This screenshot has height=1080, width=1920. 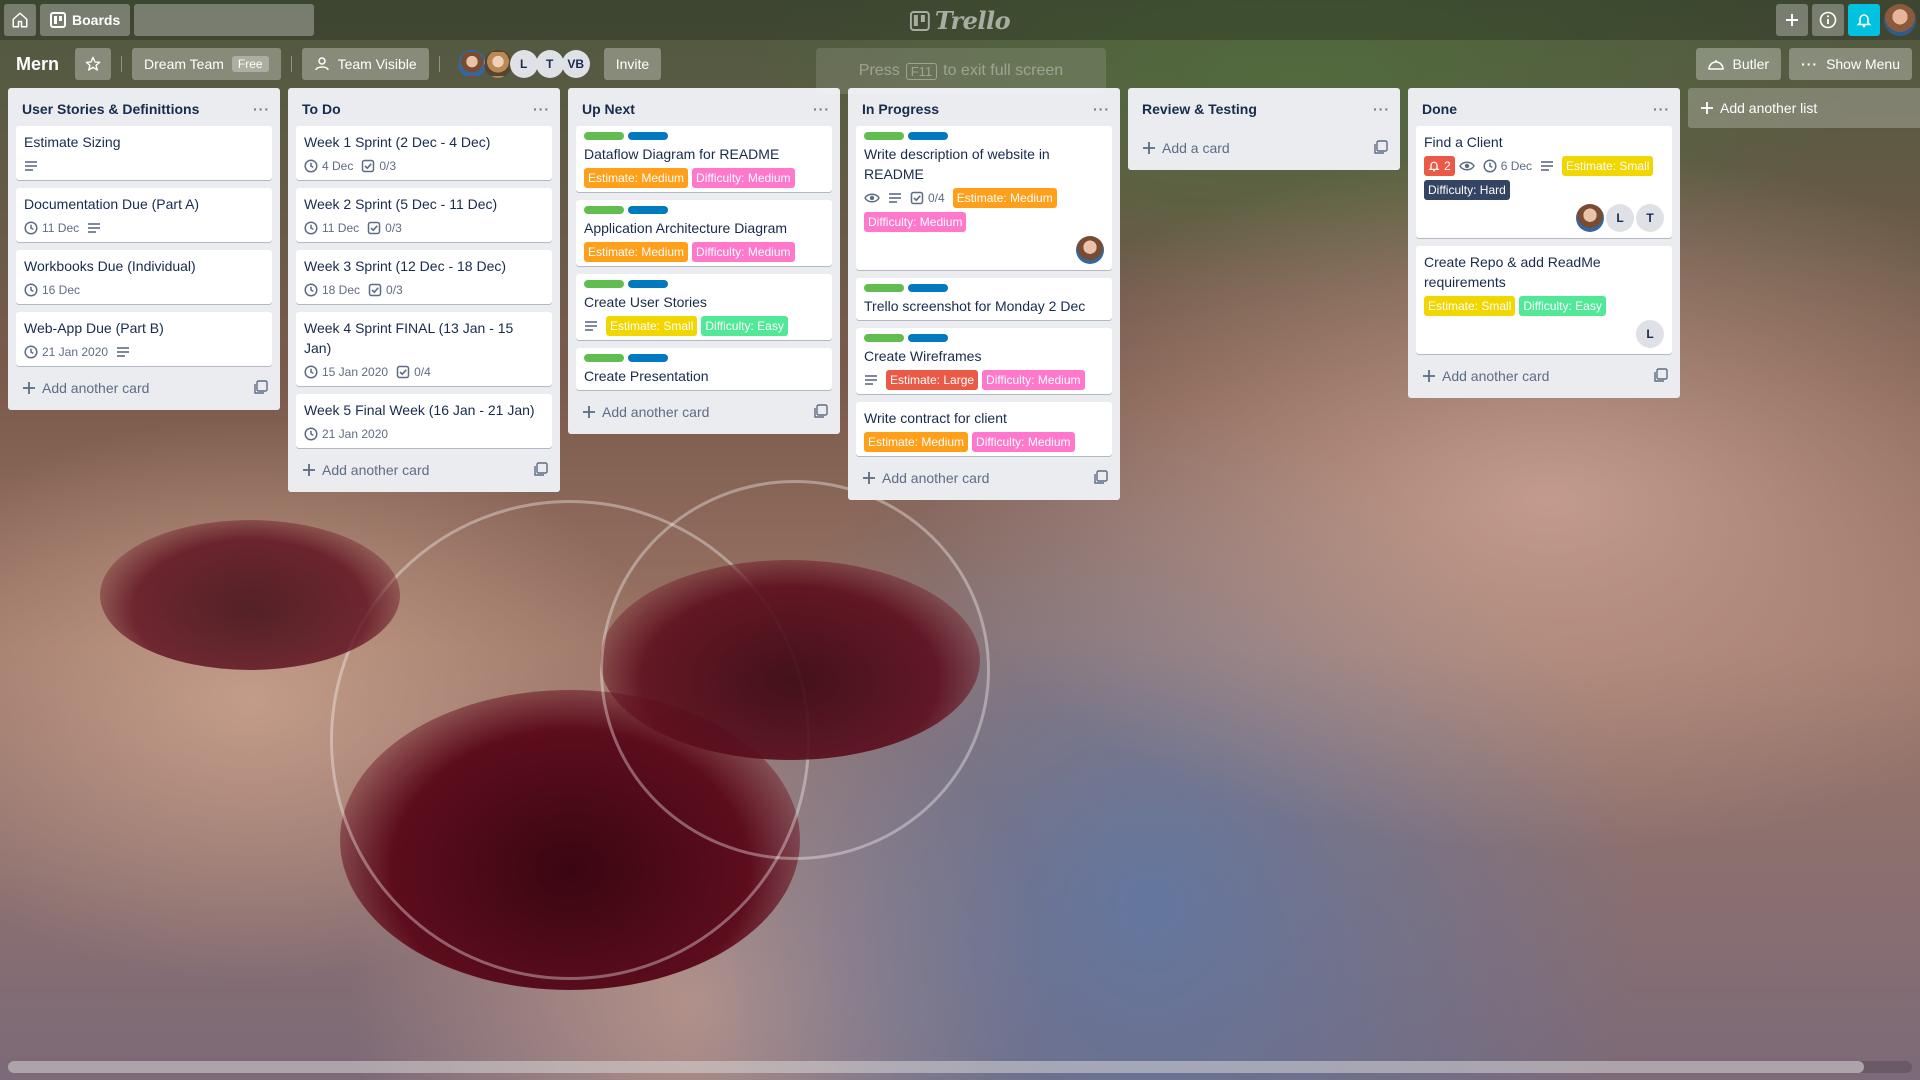 I want to click on invite-button: Invite, so click(x=632, y=64).